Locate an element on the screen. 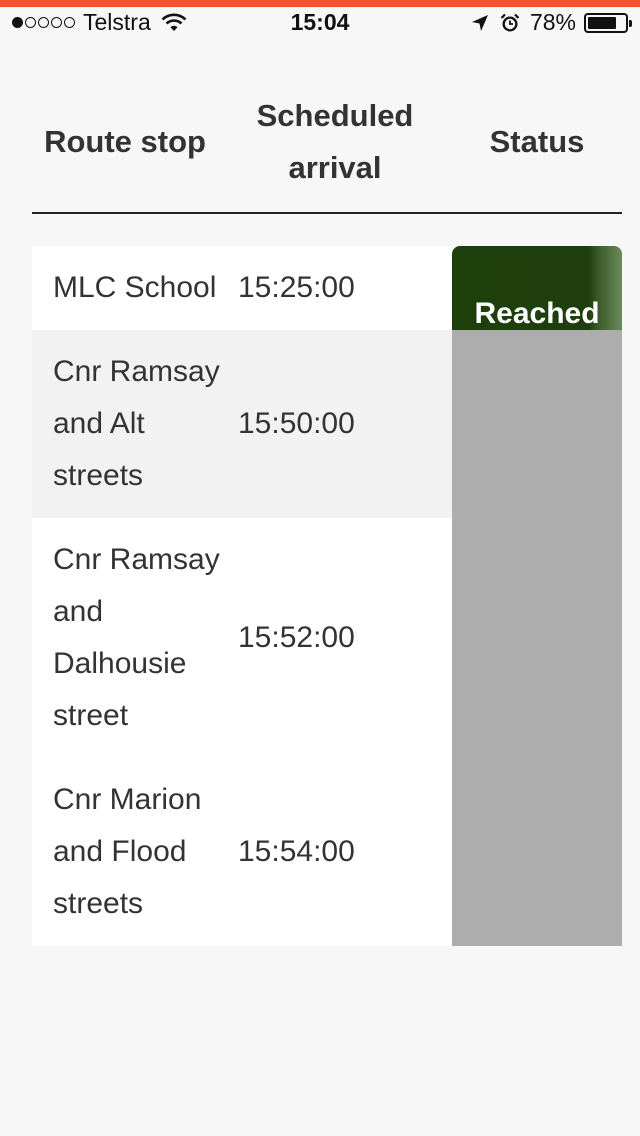  battery-percent: 78% is located at coordinates (552, 22).